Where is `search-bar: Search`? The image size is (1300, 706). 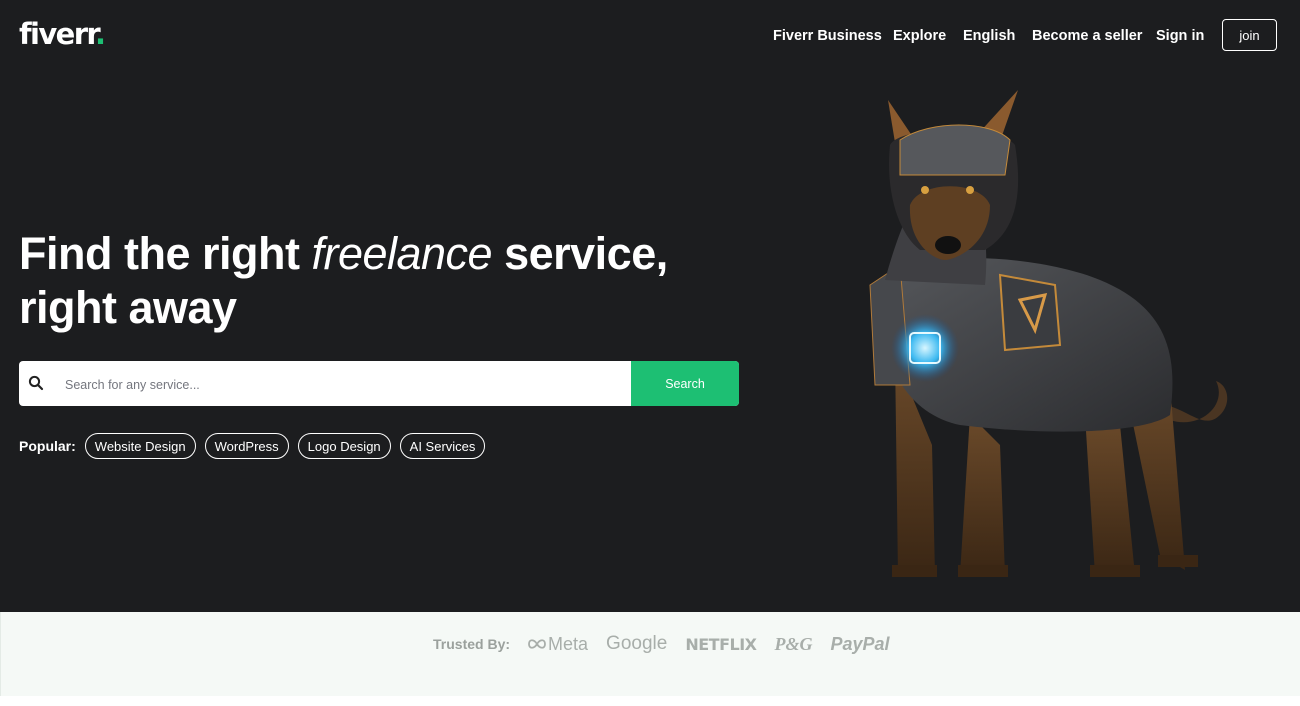
search-bar: Search is located at coordinates (379, 383).